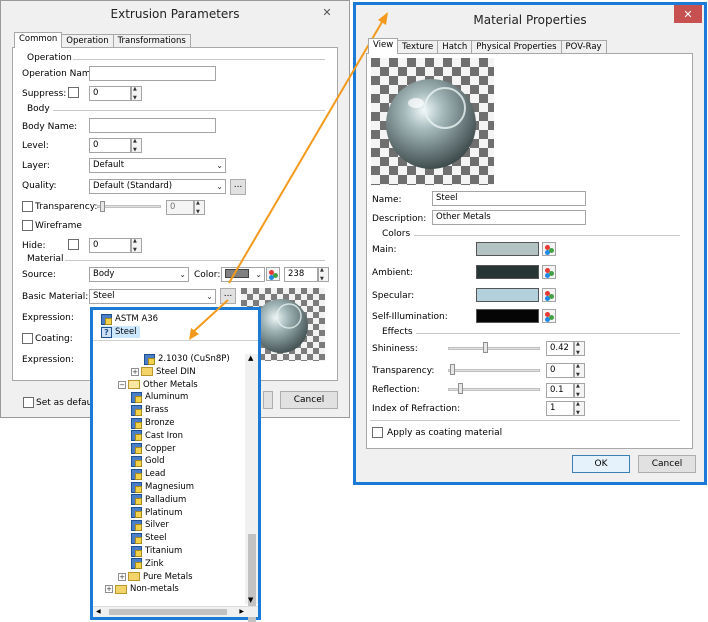 This screenshot has width=708, height=622. I want to click on tab-pov-ray: POV-Ray, so click(583, 47).